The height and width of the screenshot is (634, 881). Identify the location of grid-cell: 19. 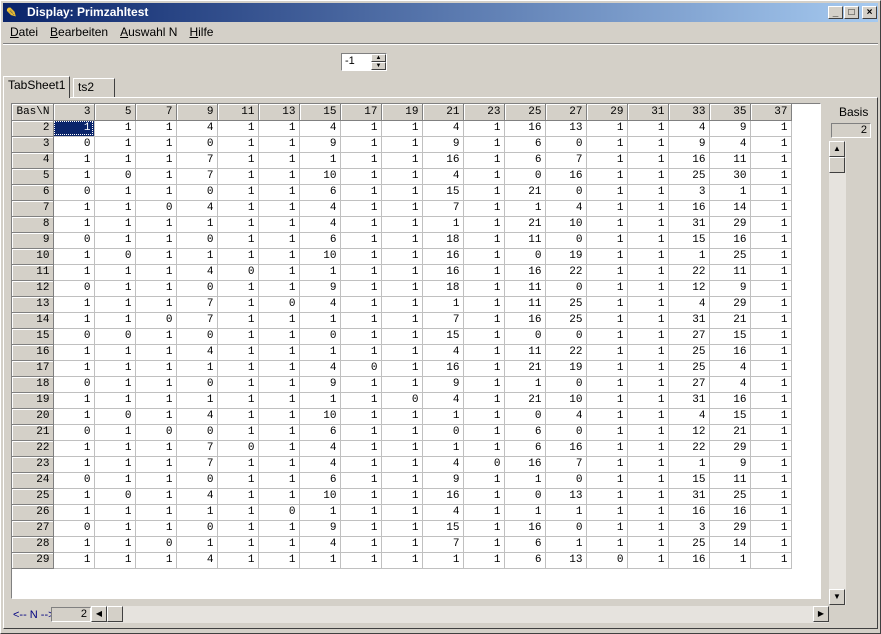
(566, 256).